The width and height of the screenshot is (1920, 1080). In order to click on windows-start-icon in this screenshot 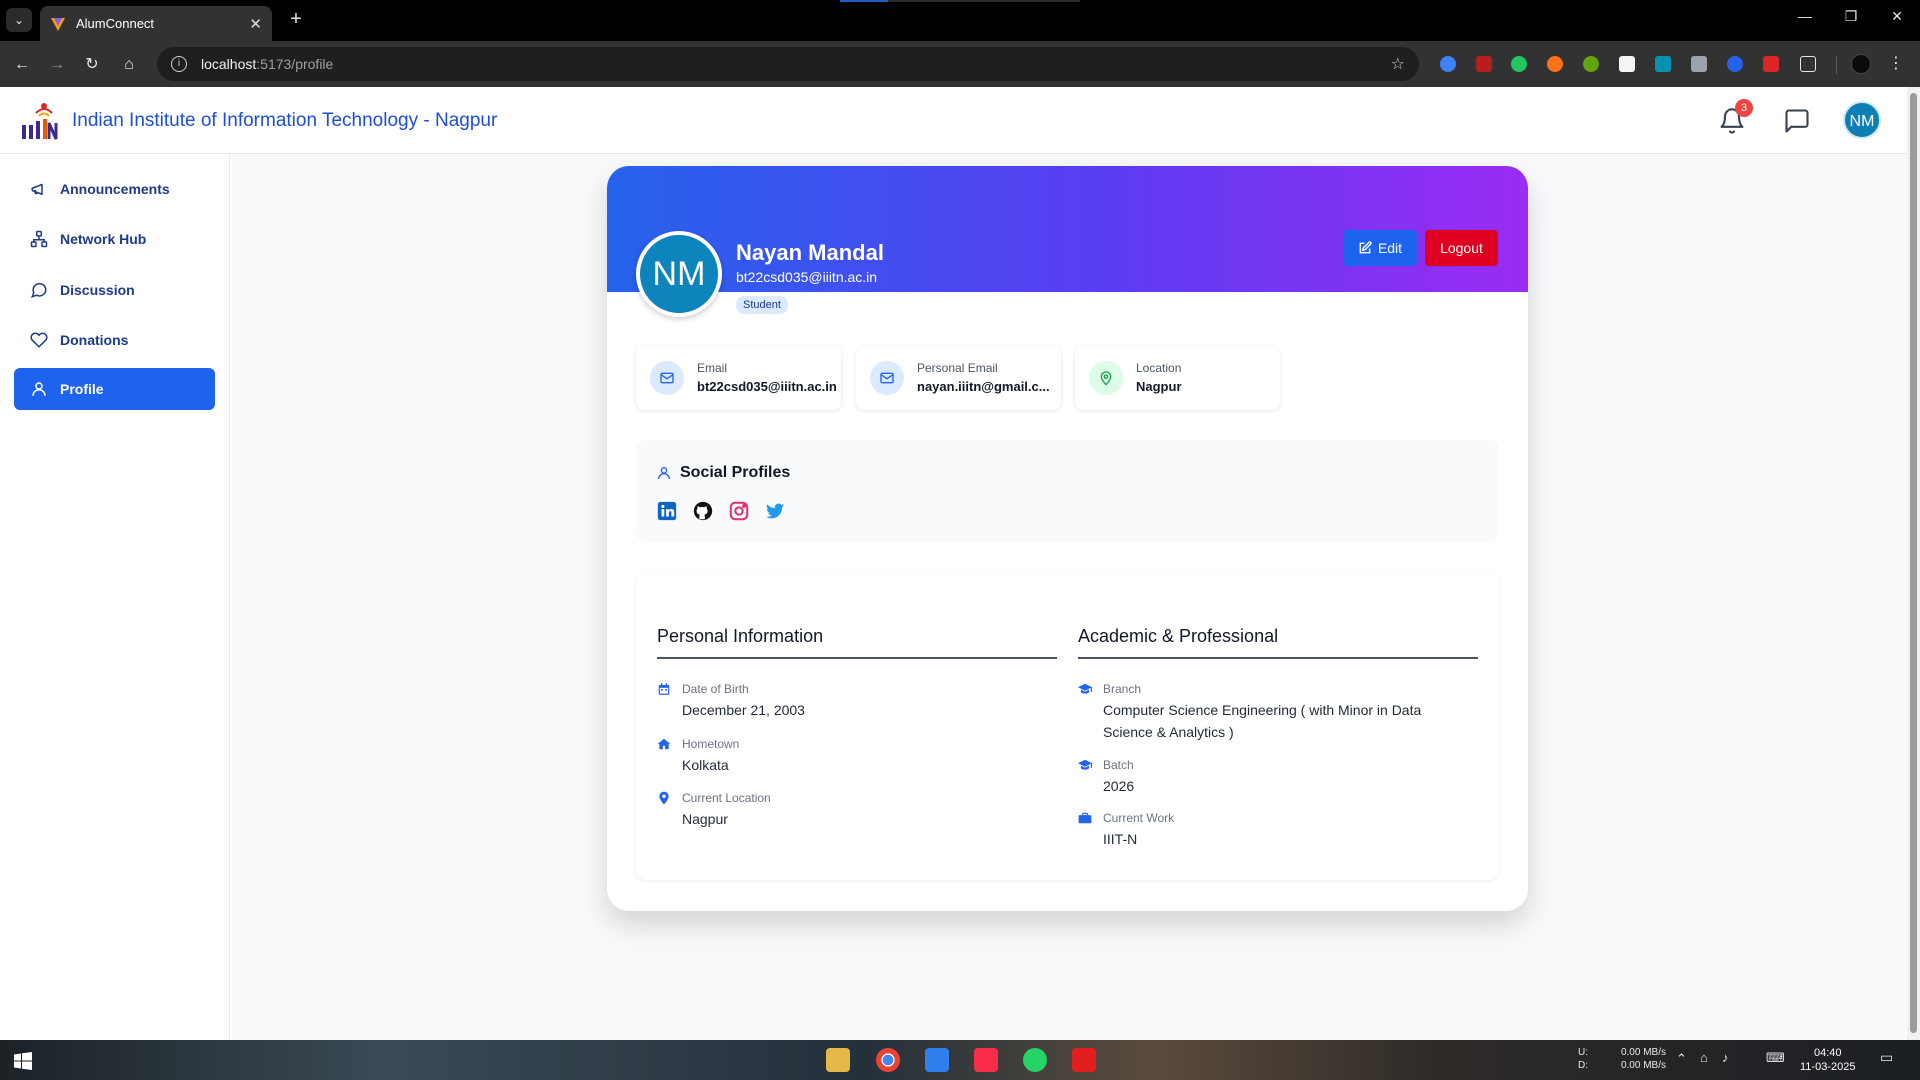, I will do `click(23, 1061)`.